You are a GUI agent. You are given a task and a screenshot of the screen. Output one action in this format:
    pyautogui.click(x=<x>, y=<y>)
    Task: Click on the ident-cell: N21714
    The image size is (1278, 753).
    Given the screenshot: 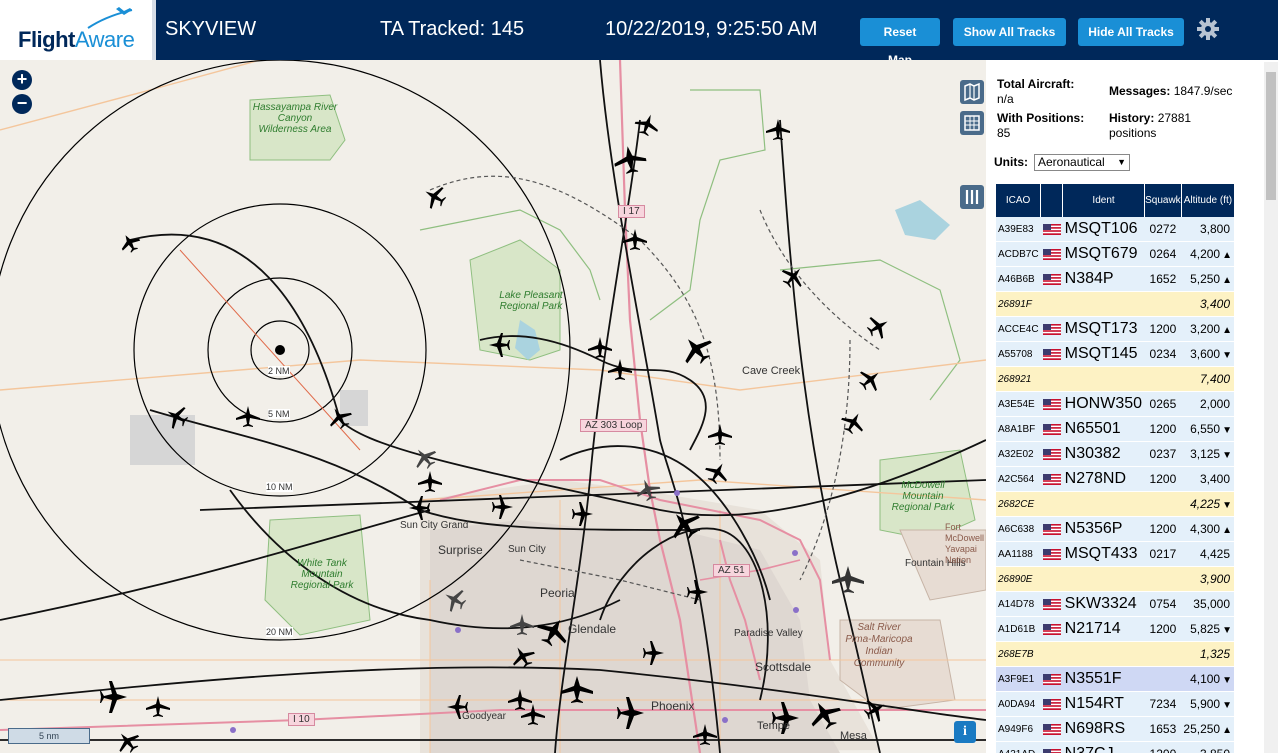 What is the action you would take?
    pyautogui.click(x=1103, y=629)
    